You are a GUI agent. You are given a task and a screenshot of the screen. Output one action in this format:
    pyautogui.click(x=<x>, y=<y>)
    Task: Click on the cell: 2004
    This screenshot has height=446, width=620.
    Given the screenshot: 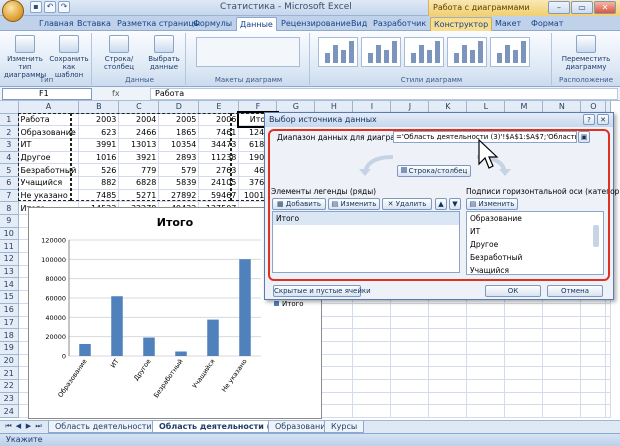 What is the action you would take?
    pyautogui.click(x=139, y=120)
    